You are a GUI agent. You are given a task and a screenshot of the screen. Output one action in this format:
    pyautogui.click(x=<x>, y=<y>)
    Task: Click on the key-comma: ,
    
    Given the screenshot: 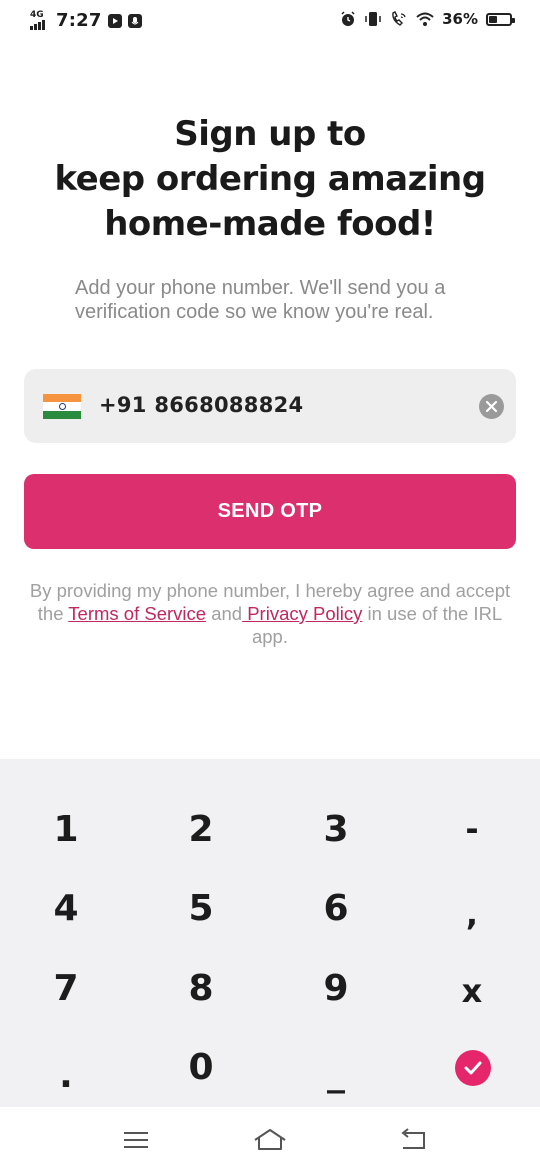 What is the action you would take?
    pyautogui.click(x=472, y=914)
    